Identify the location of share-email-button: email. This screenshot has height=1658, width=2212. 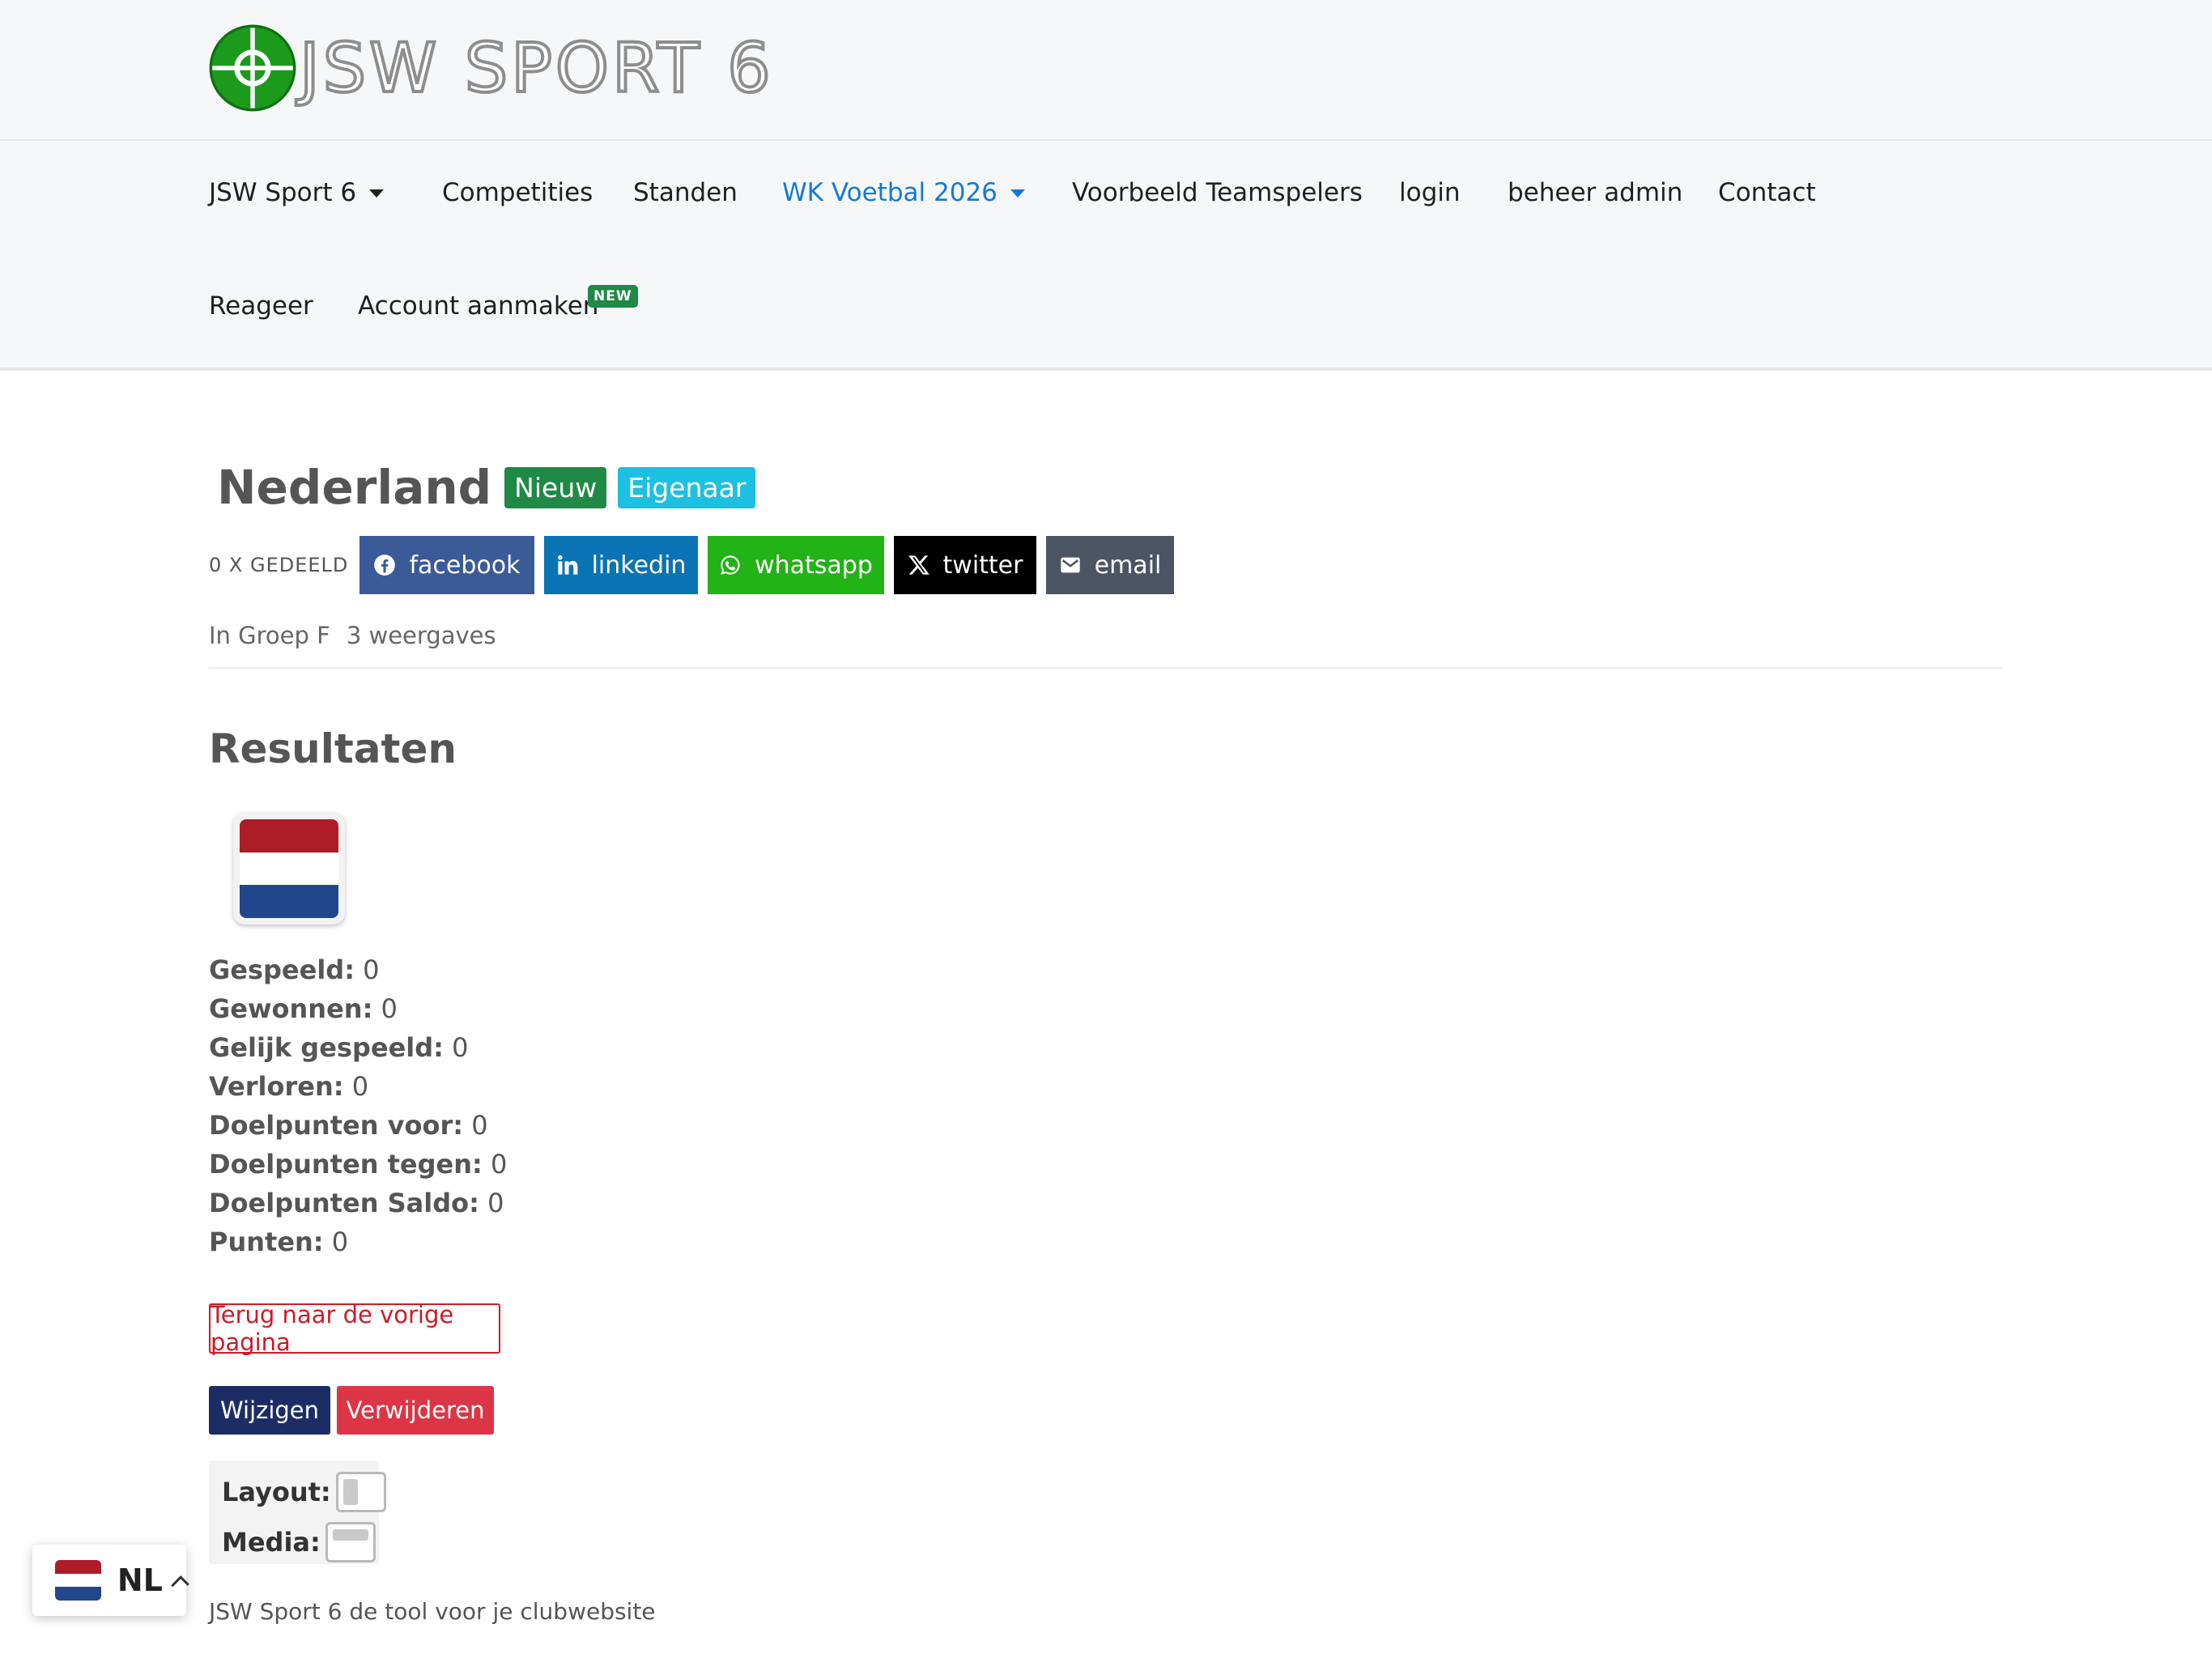
(1110, 565).